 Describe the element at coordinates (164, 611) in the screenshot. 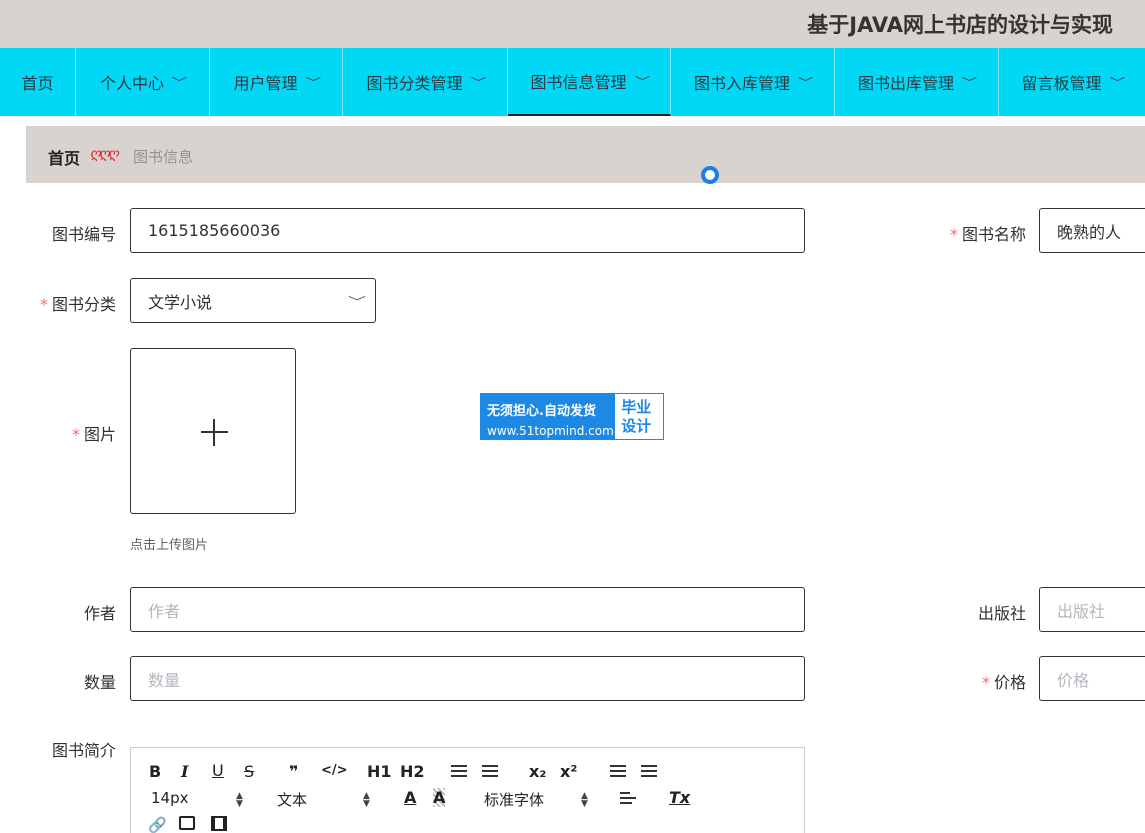

I see `author-placeholder: 作者` at that location.